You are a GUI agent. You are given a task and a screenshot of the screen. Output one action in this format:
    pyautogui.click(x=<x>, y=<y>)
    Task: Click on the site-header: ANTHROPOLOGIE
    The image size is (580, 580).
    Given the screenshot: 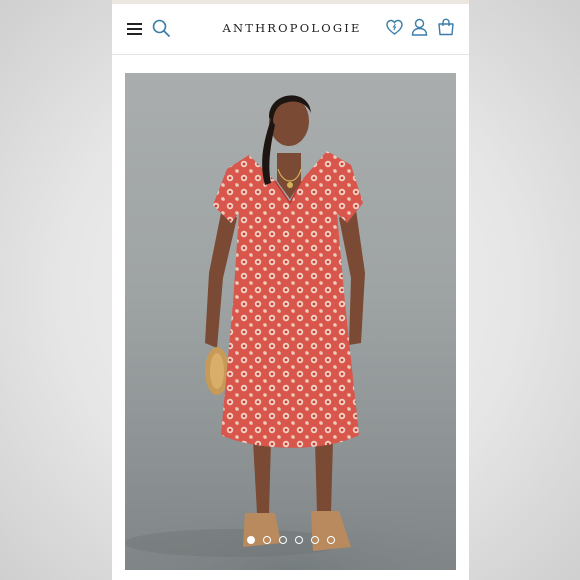 What is the action you would take?
    pyautogui.click(x=290, y=29)
    